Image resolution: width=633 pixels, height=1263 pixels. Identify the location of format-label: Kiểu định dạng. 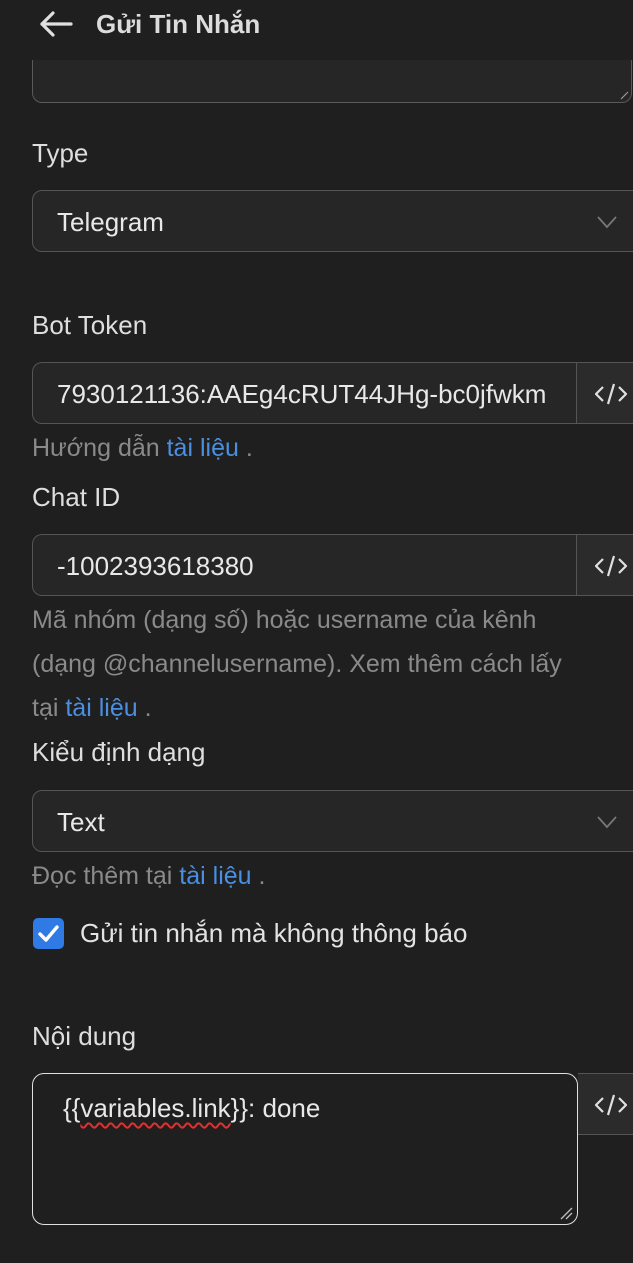
(119, 752).